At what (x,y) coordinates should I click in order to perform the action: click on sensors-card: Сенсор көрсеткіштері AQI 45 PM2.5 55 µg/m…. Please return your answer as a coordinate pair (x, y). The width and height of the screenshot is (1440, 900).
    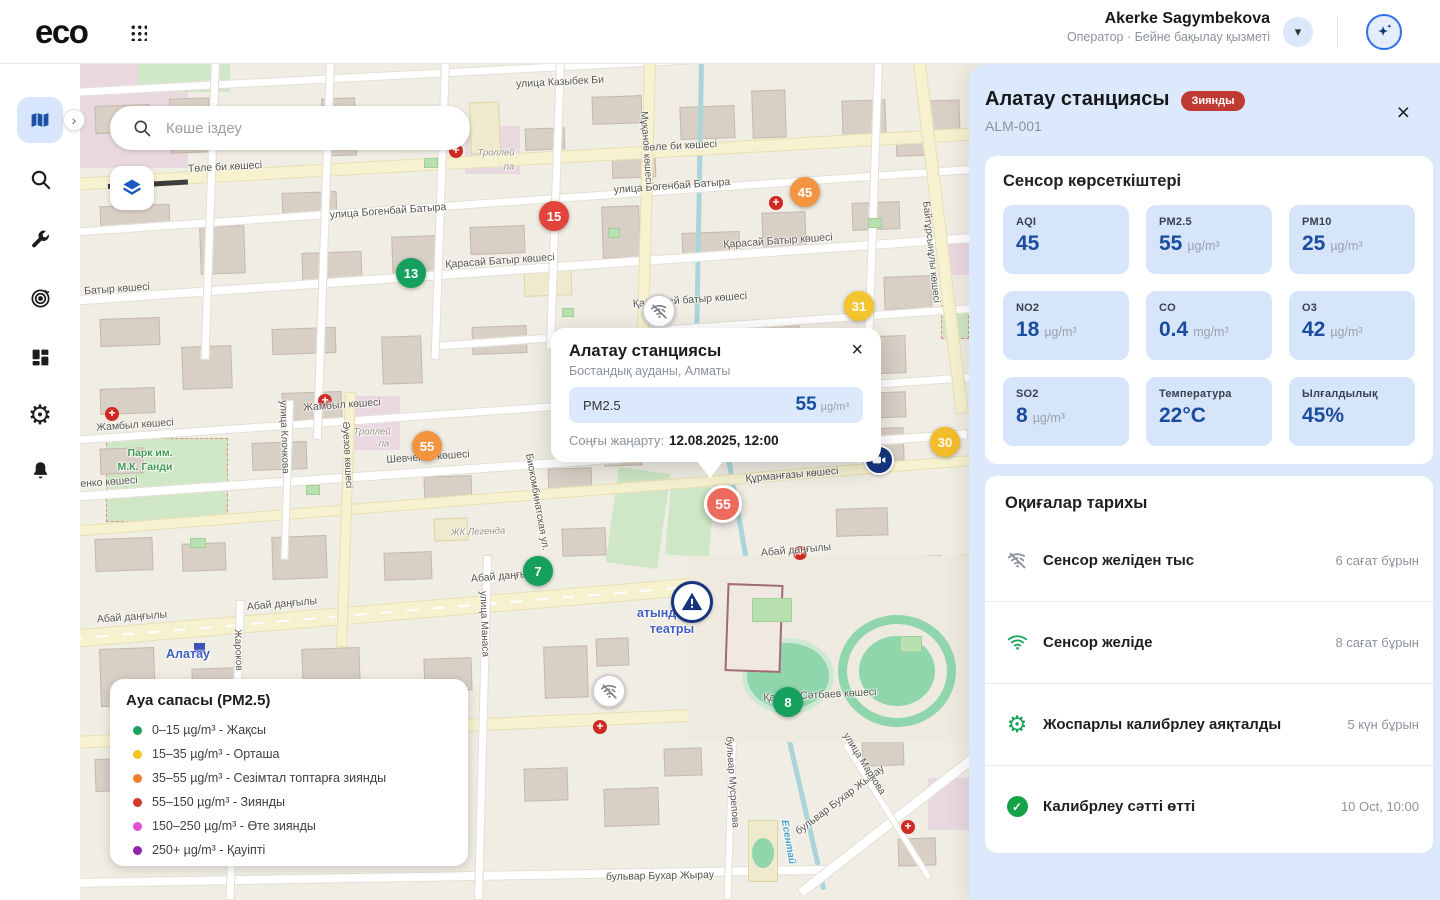
    Looking at the image, I should click on (1209, 310).